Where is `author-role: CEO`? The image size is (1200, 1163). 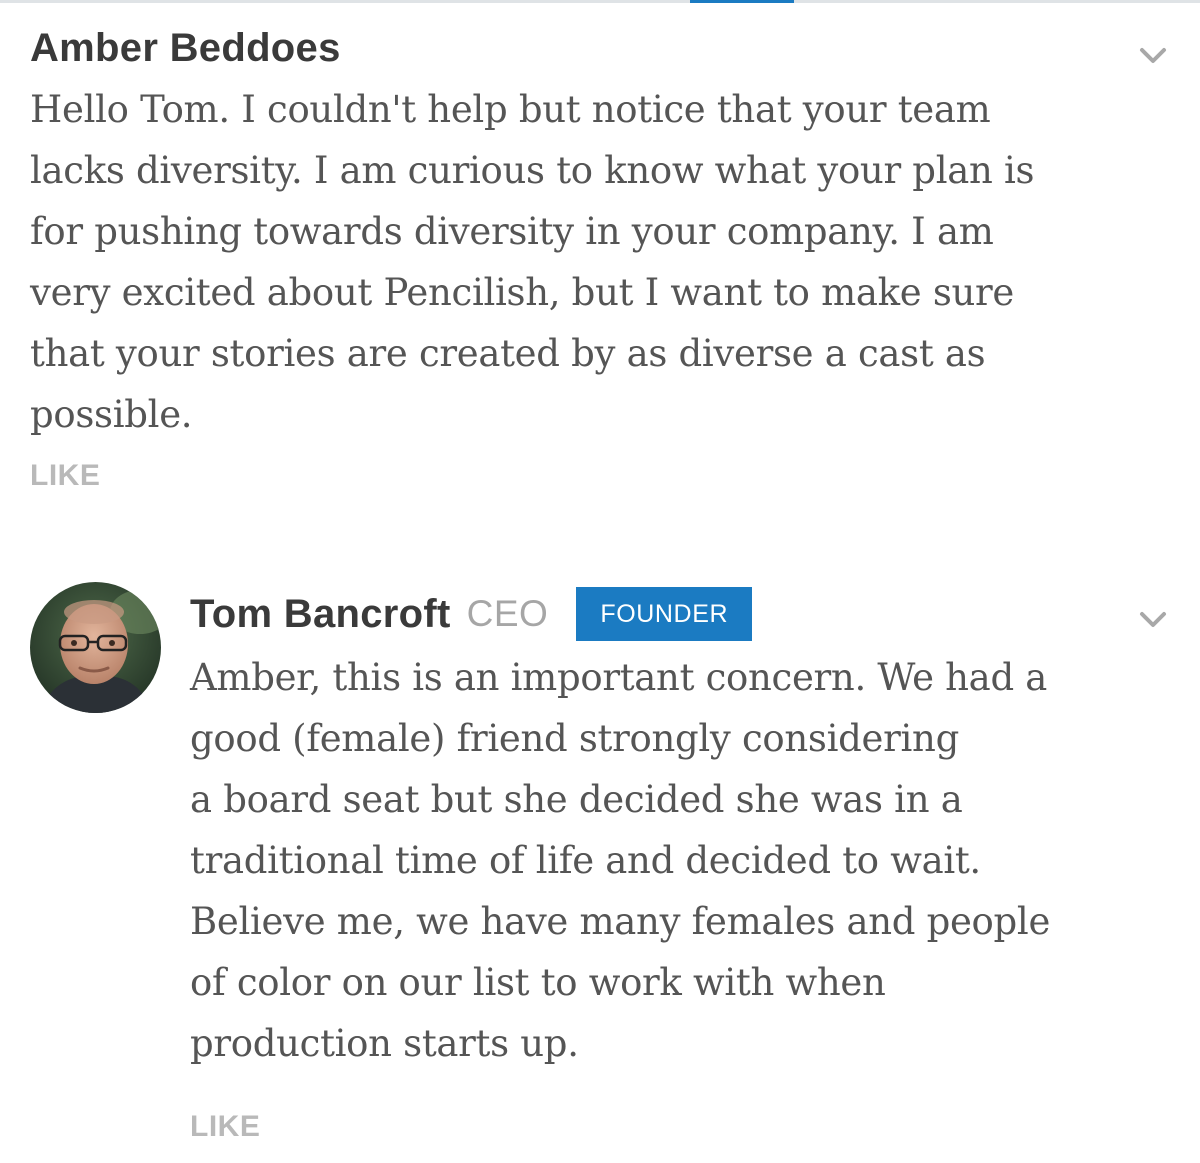
author-role: CEO is located at coordinates (507, 613).